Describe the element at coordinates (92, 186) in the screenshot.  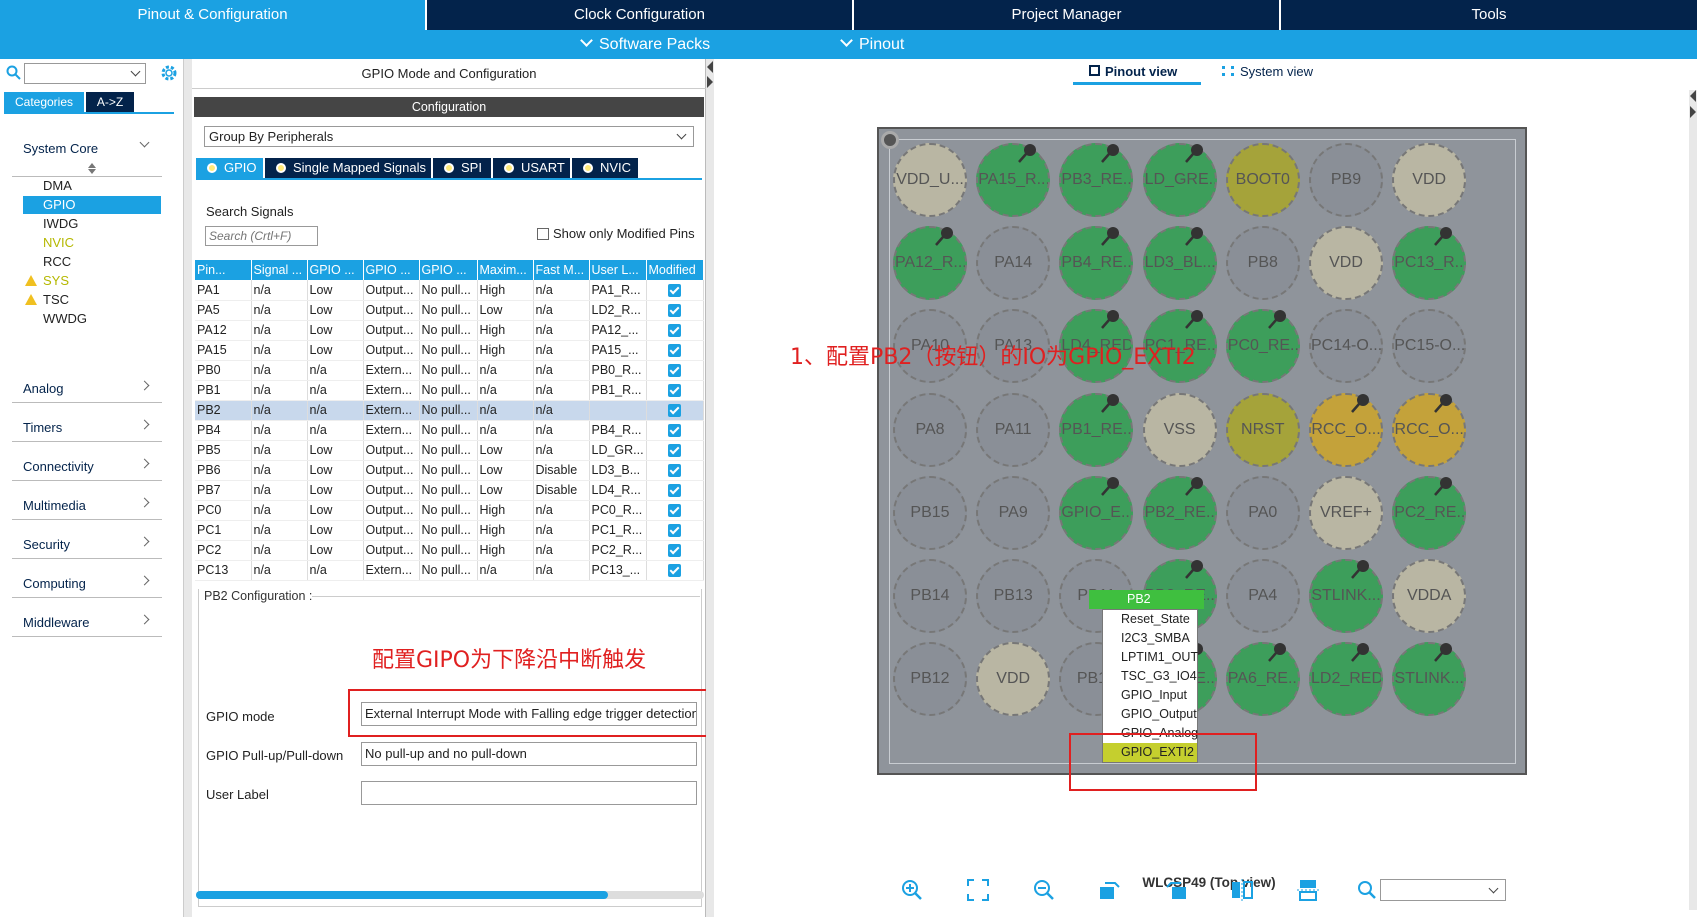
I see `ip-dma: DMA` at that location.